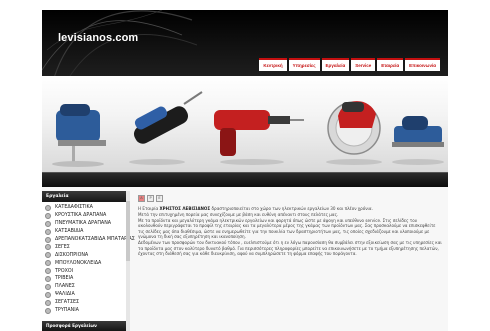  I want to click on rotary-hammer-image, so click(259, 137).